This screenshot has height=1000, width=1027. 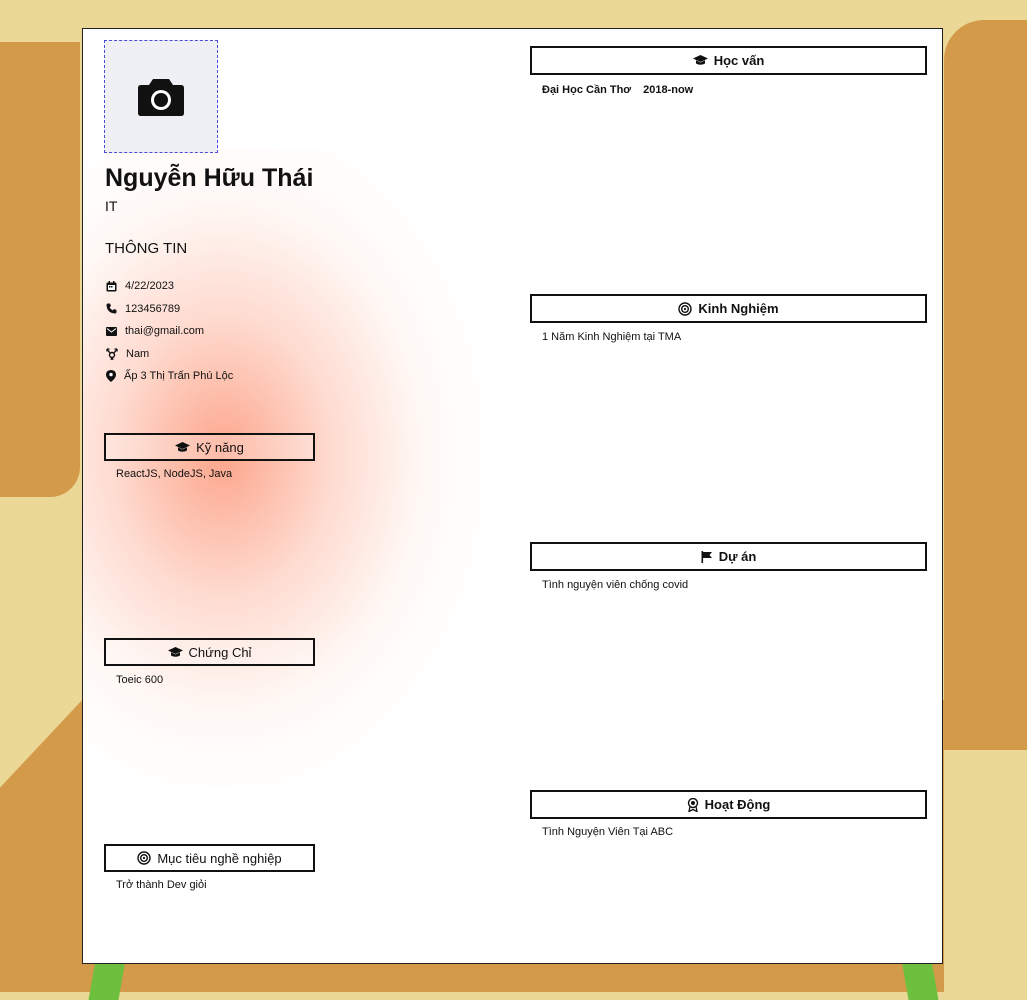 What do you see at coordinates (220, 652) in the screenshot?
I see `certificates-title: Chứng Chỉ` at bounding box center [220, 652].